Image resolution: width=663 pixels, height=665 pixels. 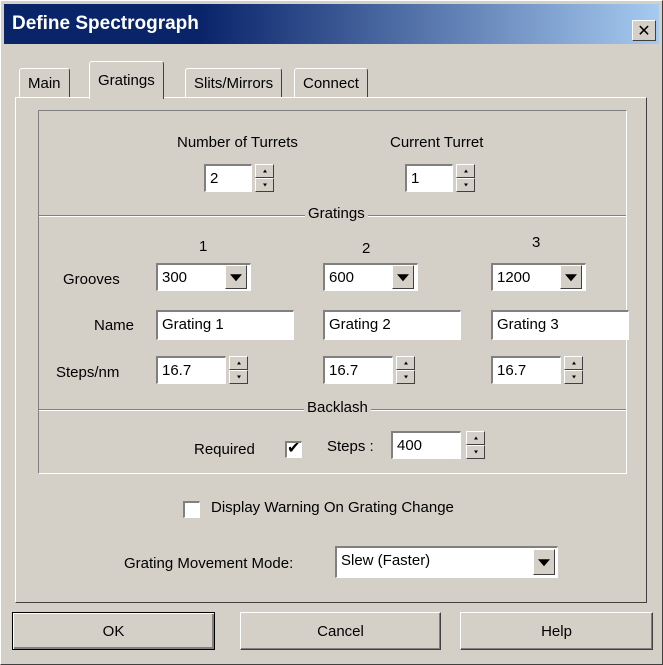 What do you see at coordinates (237, 142) in the screenshot?
I see `number-of-turrets-label: Number of Turrets` at bounding box center [237, 142].